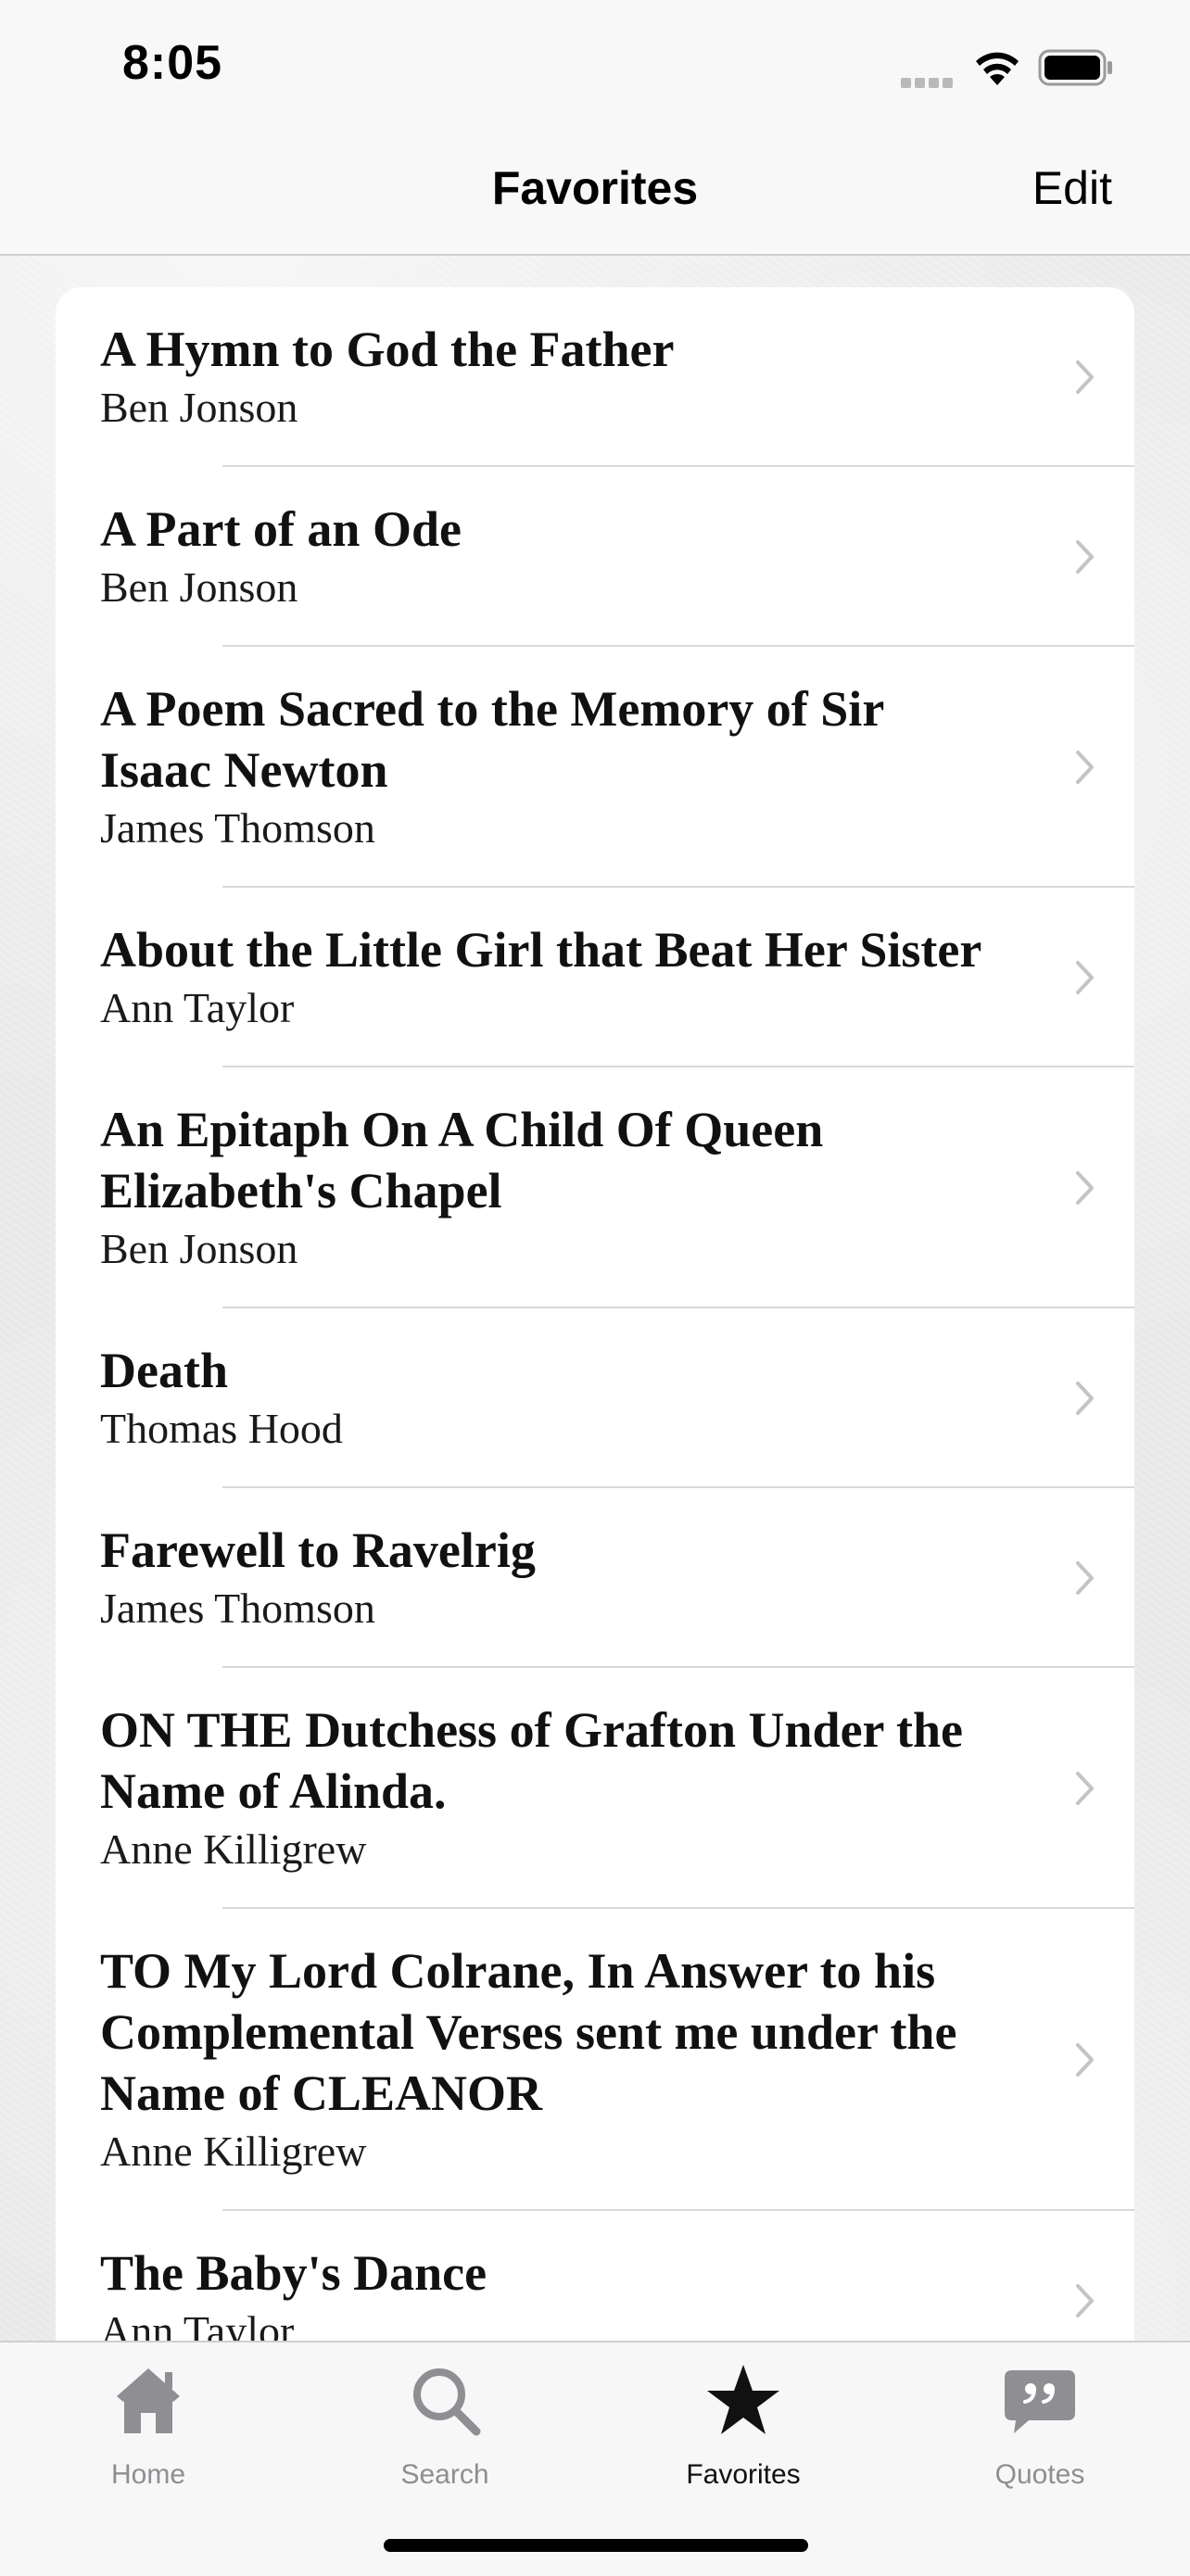 This screenshot has height=2576, width=1190. What do you see at coordinates (595, 65) in the screenshot?
I see `status-bar: 8:05` at bounding box center [595, 65].